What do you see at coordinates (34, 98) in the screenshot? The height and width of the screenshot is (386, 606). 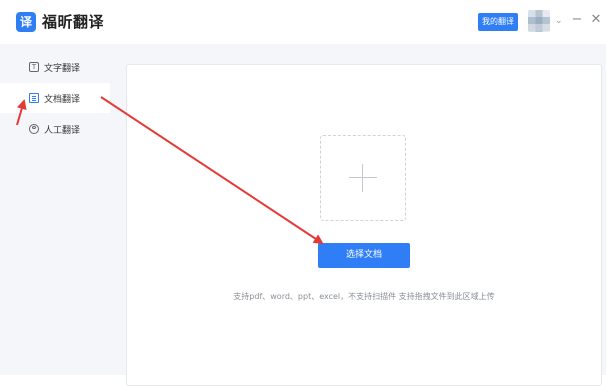 I see `document-icon` at bounding box center [34, 98].